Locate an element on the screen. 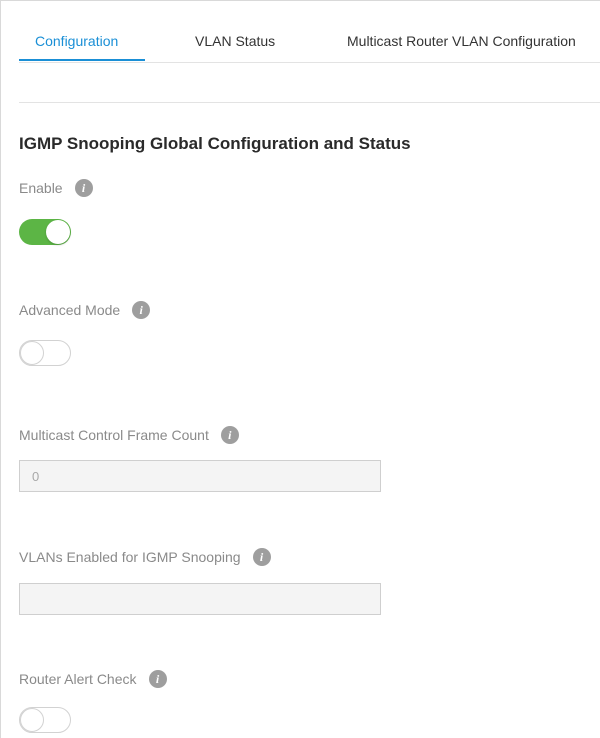  router-alert-check-label-row: Router Alert Check i is located at coordinates (93, 679).